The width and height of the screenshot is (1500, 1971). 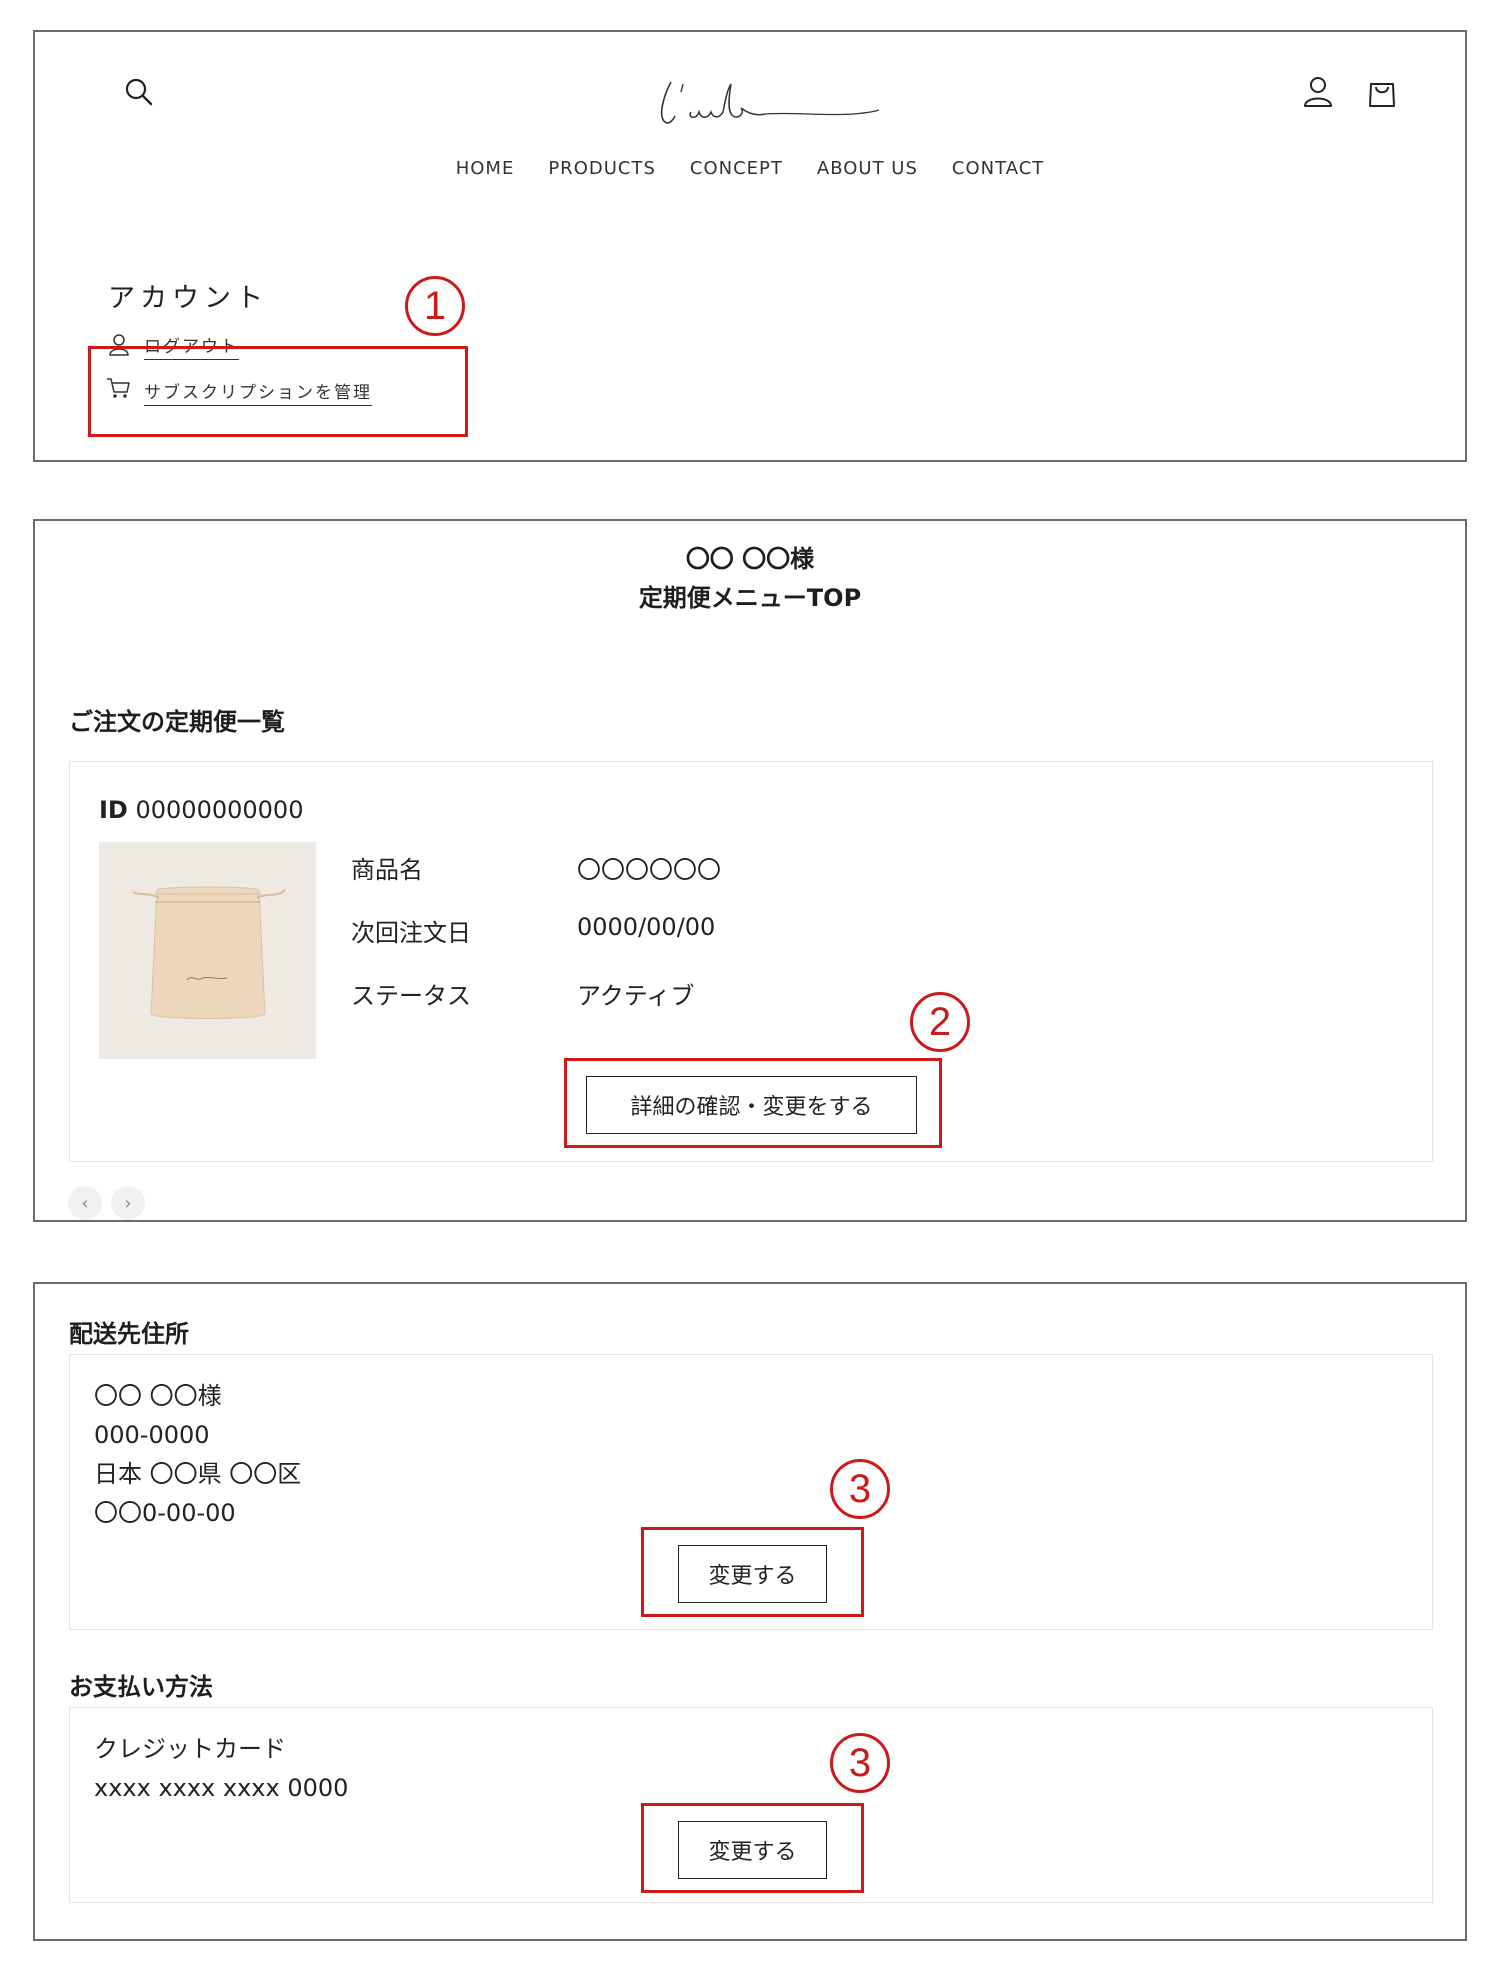 What do you see at coordinates (188, 298) in the screenshot?
I see `account-title: アカウント` at bounding box center [188, 298].